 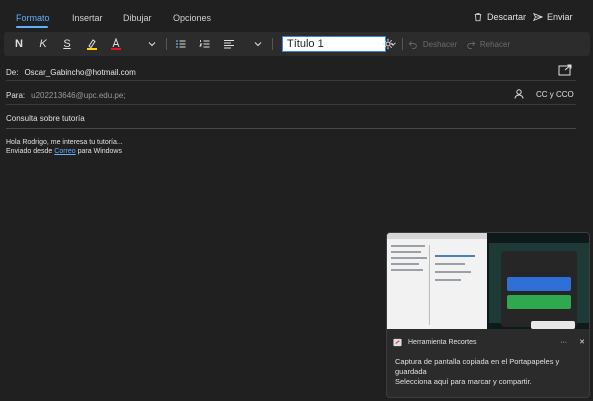 I want to click on formatting-toolbar: N K S Título 1 Deshacer Rehacer, so click(x=297, y=44).